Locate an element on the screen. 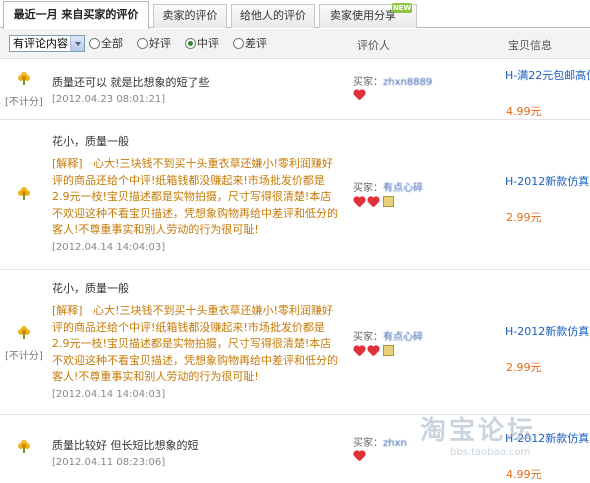 This screenshot has height=483, width=590. buyer-info: 买家：zhxn8889 is located at coordinates (392, 80).